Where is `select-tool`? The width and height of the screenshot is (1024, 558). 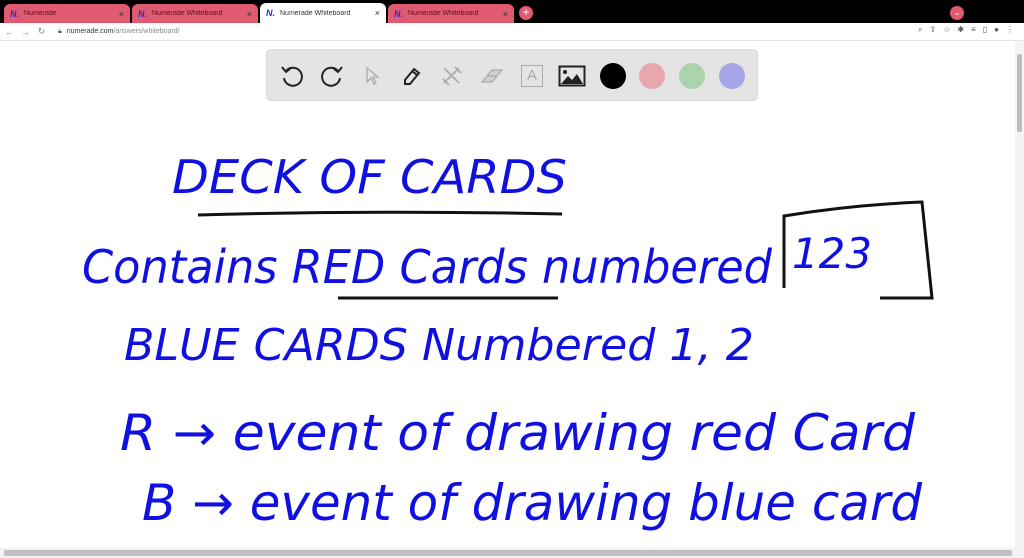 select-tool is located at coordinates (372, 76).